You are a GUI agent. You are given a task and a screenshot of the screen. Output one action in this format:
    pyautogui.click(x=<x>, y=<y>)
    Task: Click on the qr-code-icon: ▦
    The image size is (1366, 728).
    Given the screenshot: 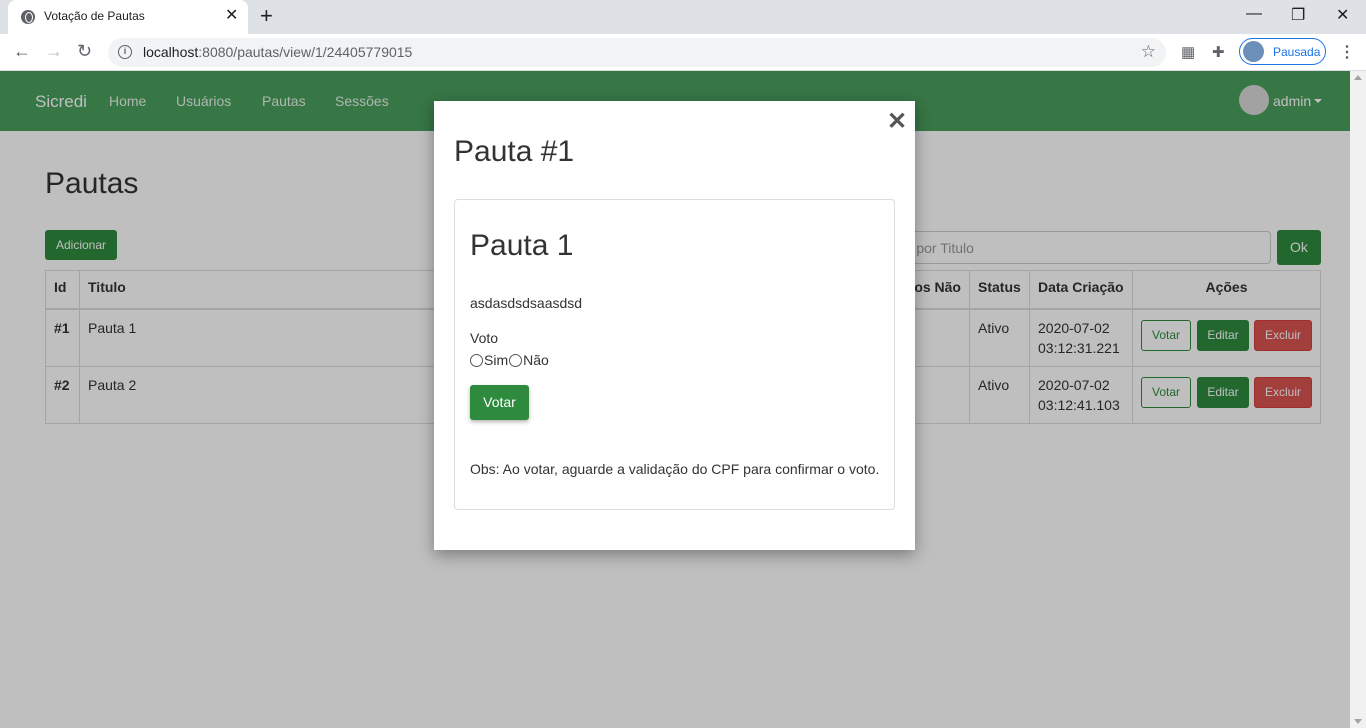 What is the action you would take?
    pyautogui.click(x=1188, y=52)
    